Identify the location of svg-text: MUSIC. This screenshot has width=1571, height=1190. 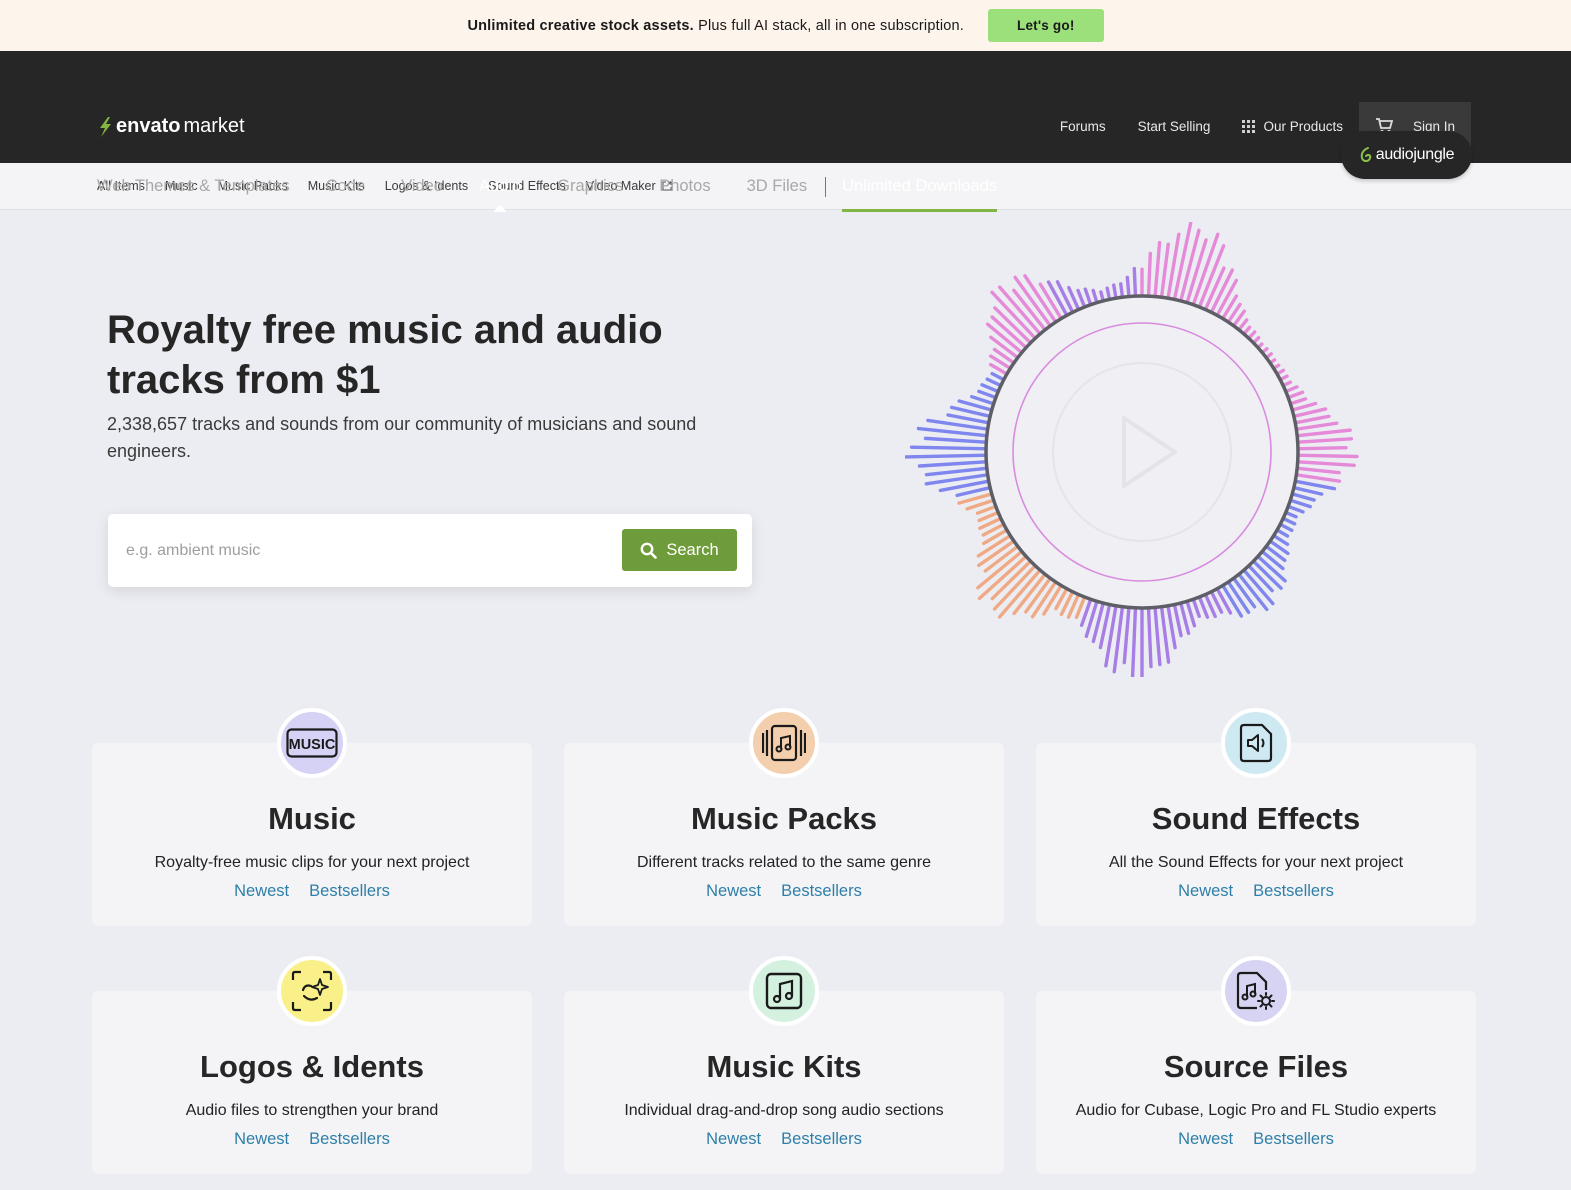
(312, 745).